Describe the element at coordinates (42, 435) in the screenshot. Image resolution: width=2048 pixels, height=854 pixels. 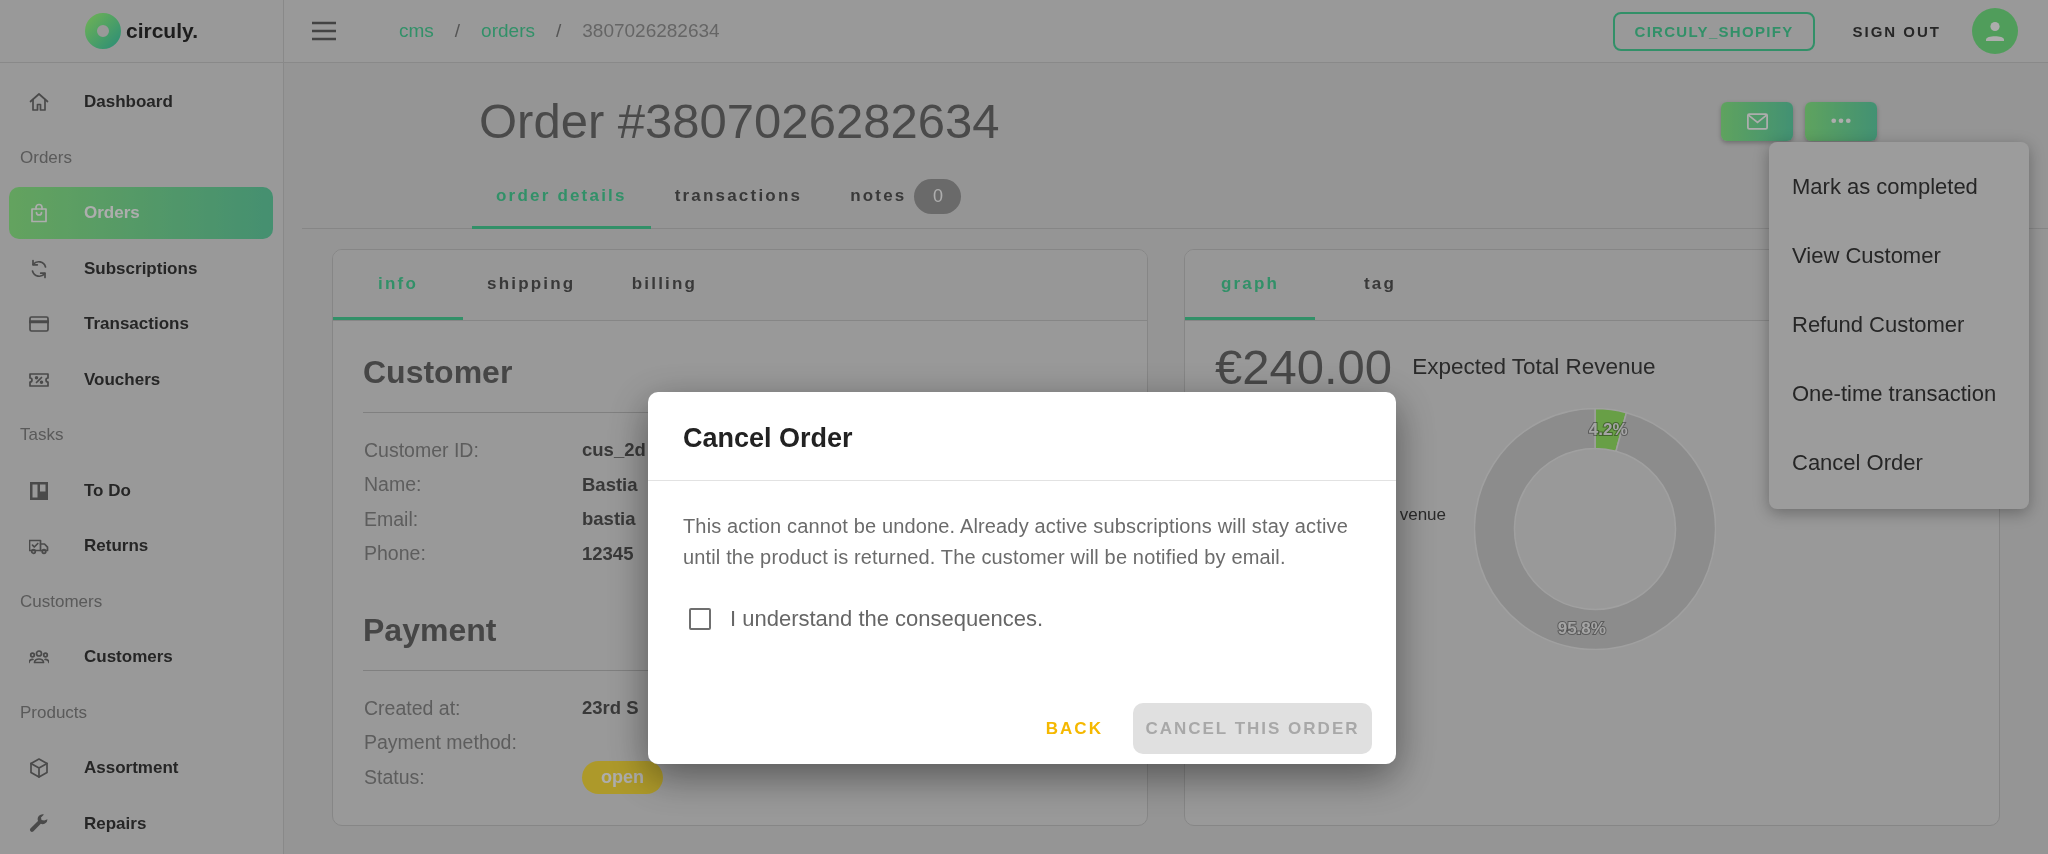
I see `sidebar-section-label: Tasks` at that location.